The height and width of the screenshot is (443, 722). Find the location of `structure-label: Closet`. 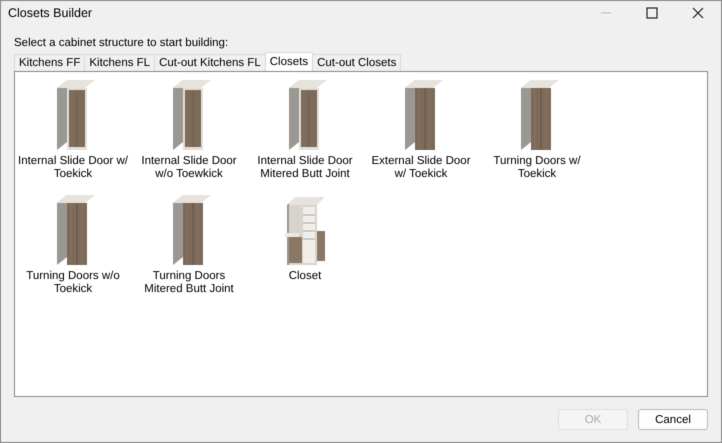

structure-label: Closet is located at coordinates (305, 276).